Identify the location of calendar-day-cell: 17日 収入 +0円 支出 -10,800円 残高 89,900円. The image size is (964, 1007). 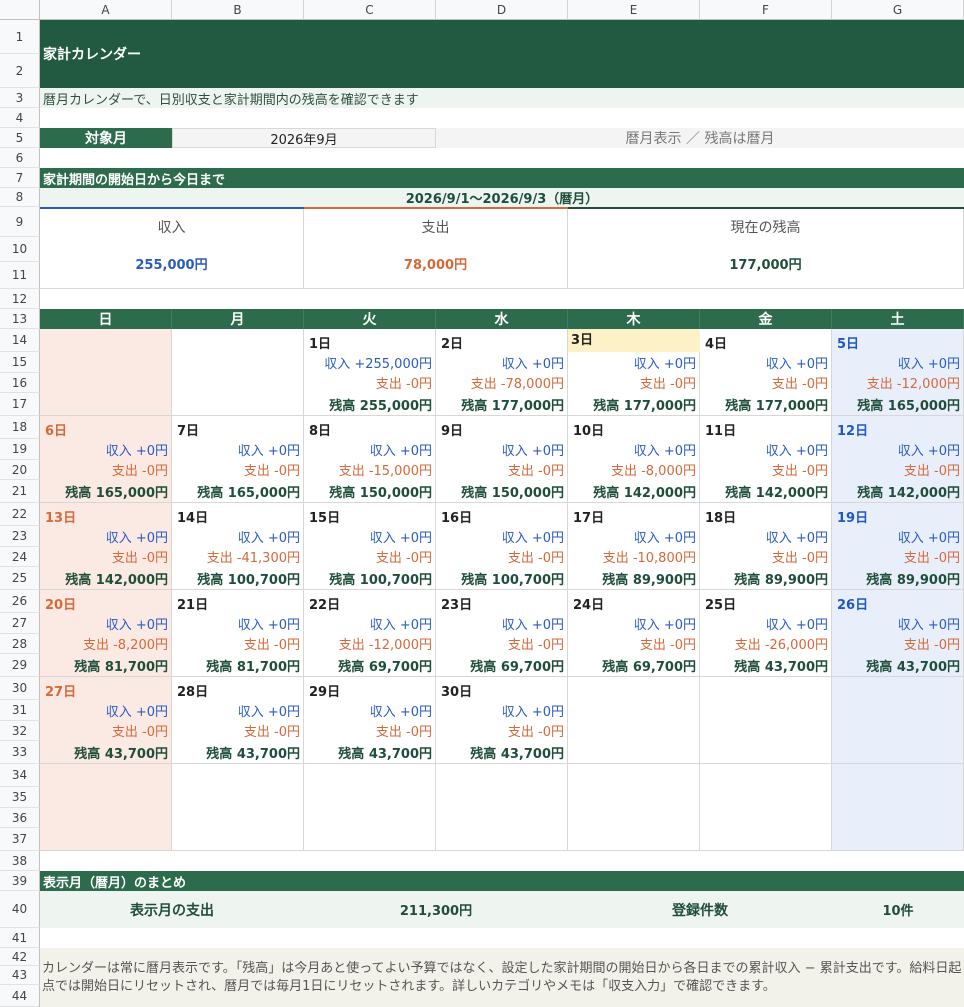
(634, 546).